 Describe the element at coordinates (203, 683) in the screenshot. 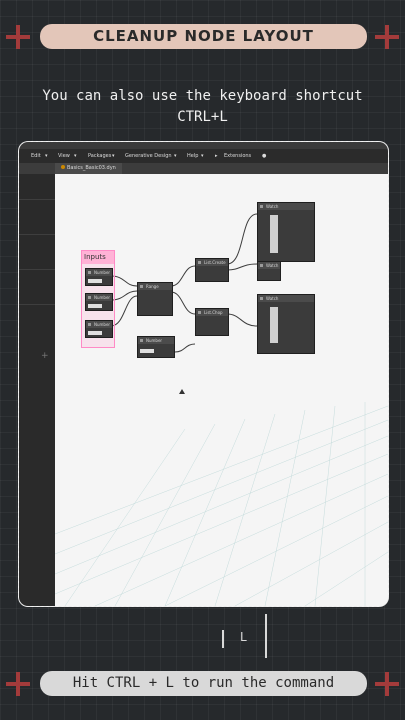

I see `caption-banner: Hit CTRL + L to run the command` at that location.